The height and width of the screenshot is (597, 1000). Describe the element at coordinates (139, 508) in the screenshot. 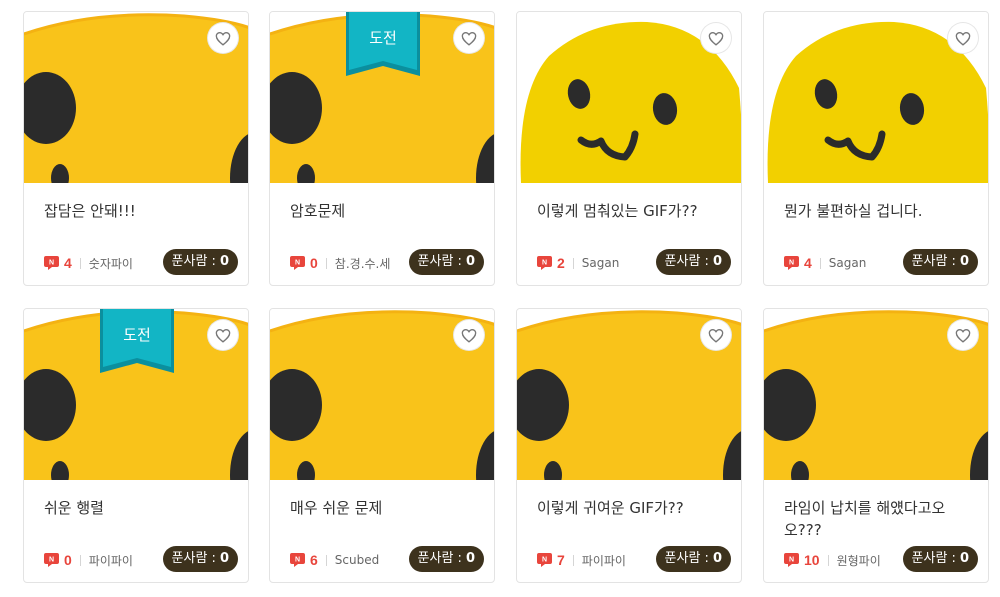

I see `problem-title: 쉬운 행렬` at that location.